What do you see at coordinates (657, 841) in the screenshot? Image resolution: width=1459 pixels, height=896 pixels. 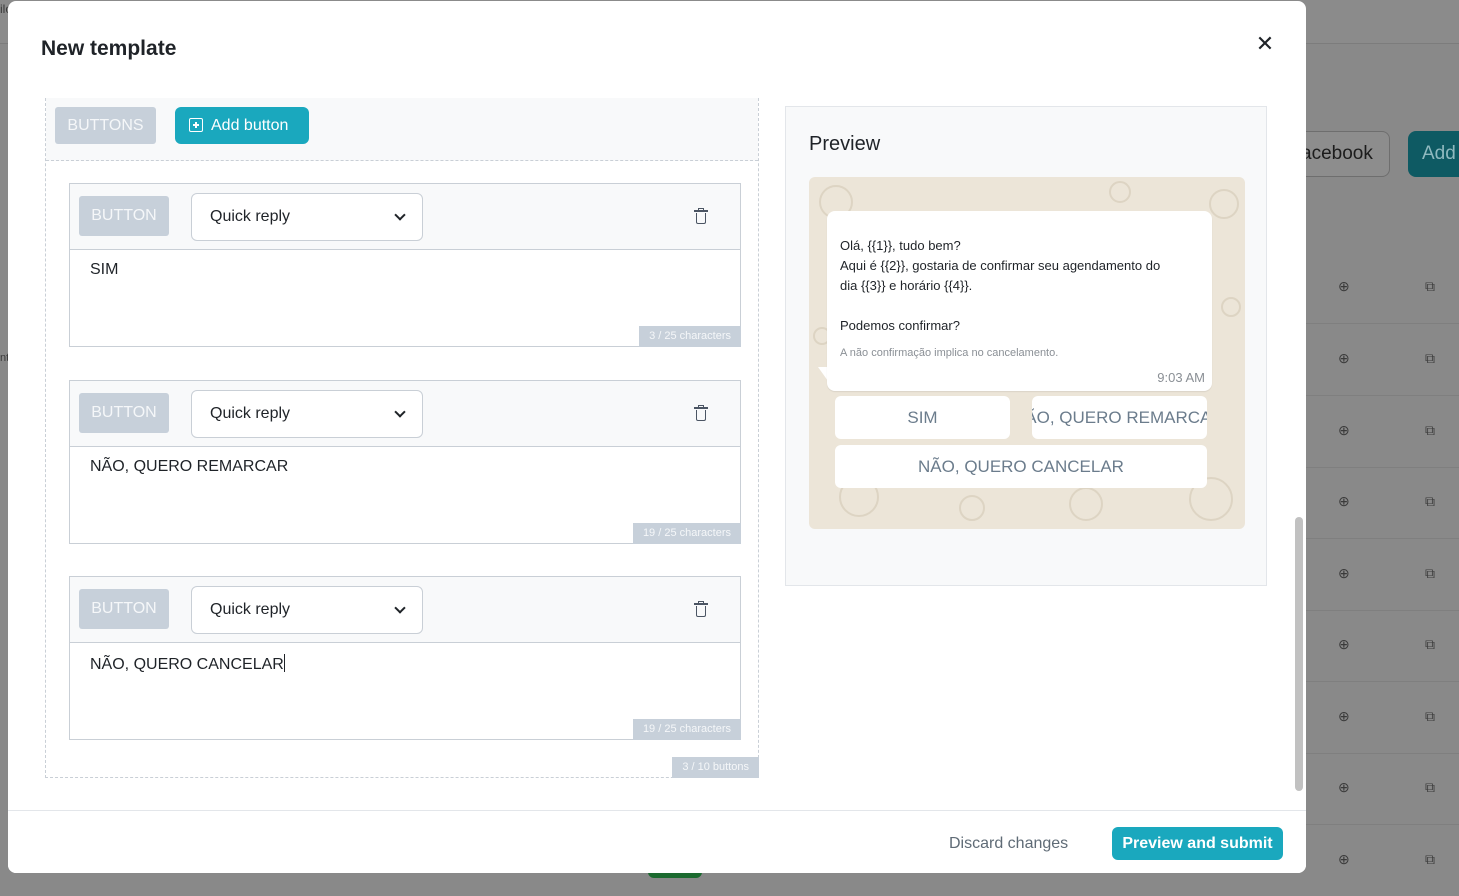 I see `modal-footer: Discard changes Preview and submit` at bounding box center [657, 841].